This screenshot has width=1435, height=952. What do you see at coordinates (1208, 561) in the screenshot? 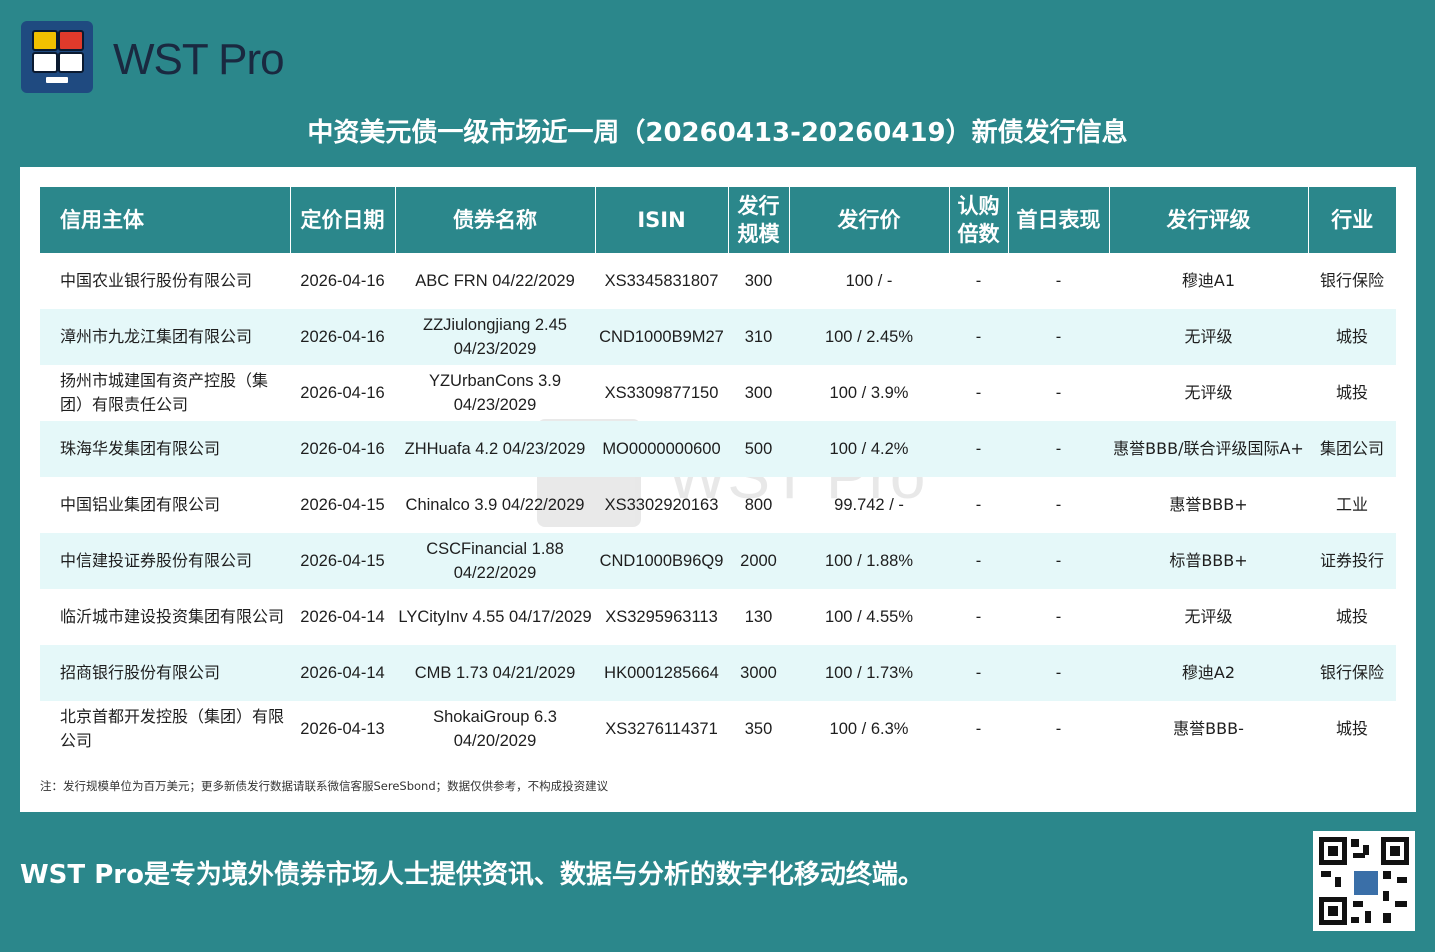
I see `cell-rating: 标普BBB+` at bounding box center [1208, 561].